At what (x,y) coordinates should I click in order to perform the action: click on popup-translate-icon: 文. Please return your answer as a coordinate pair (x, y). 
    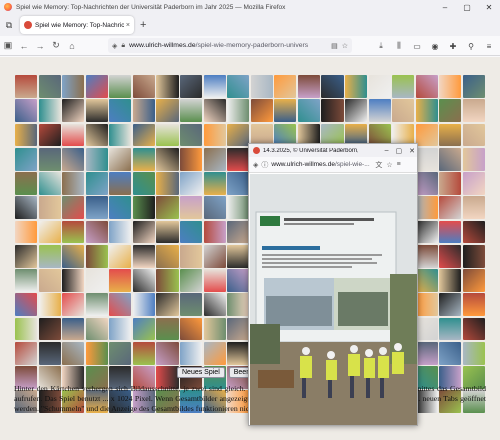
    Looking at the image, I should click on (378, 165).